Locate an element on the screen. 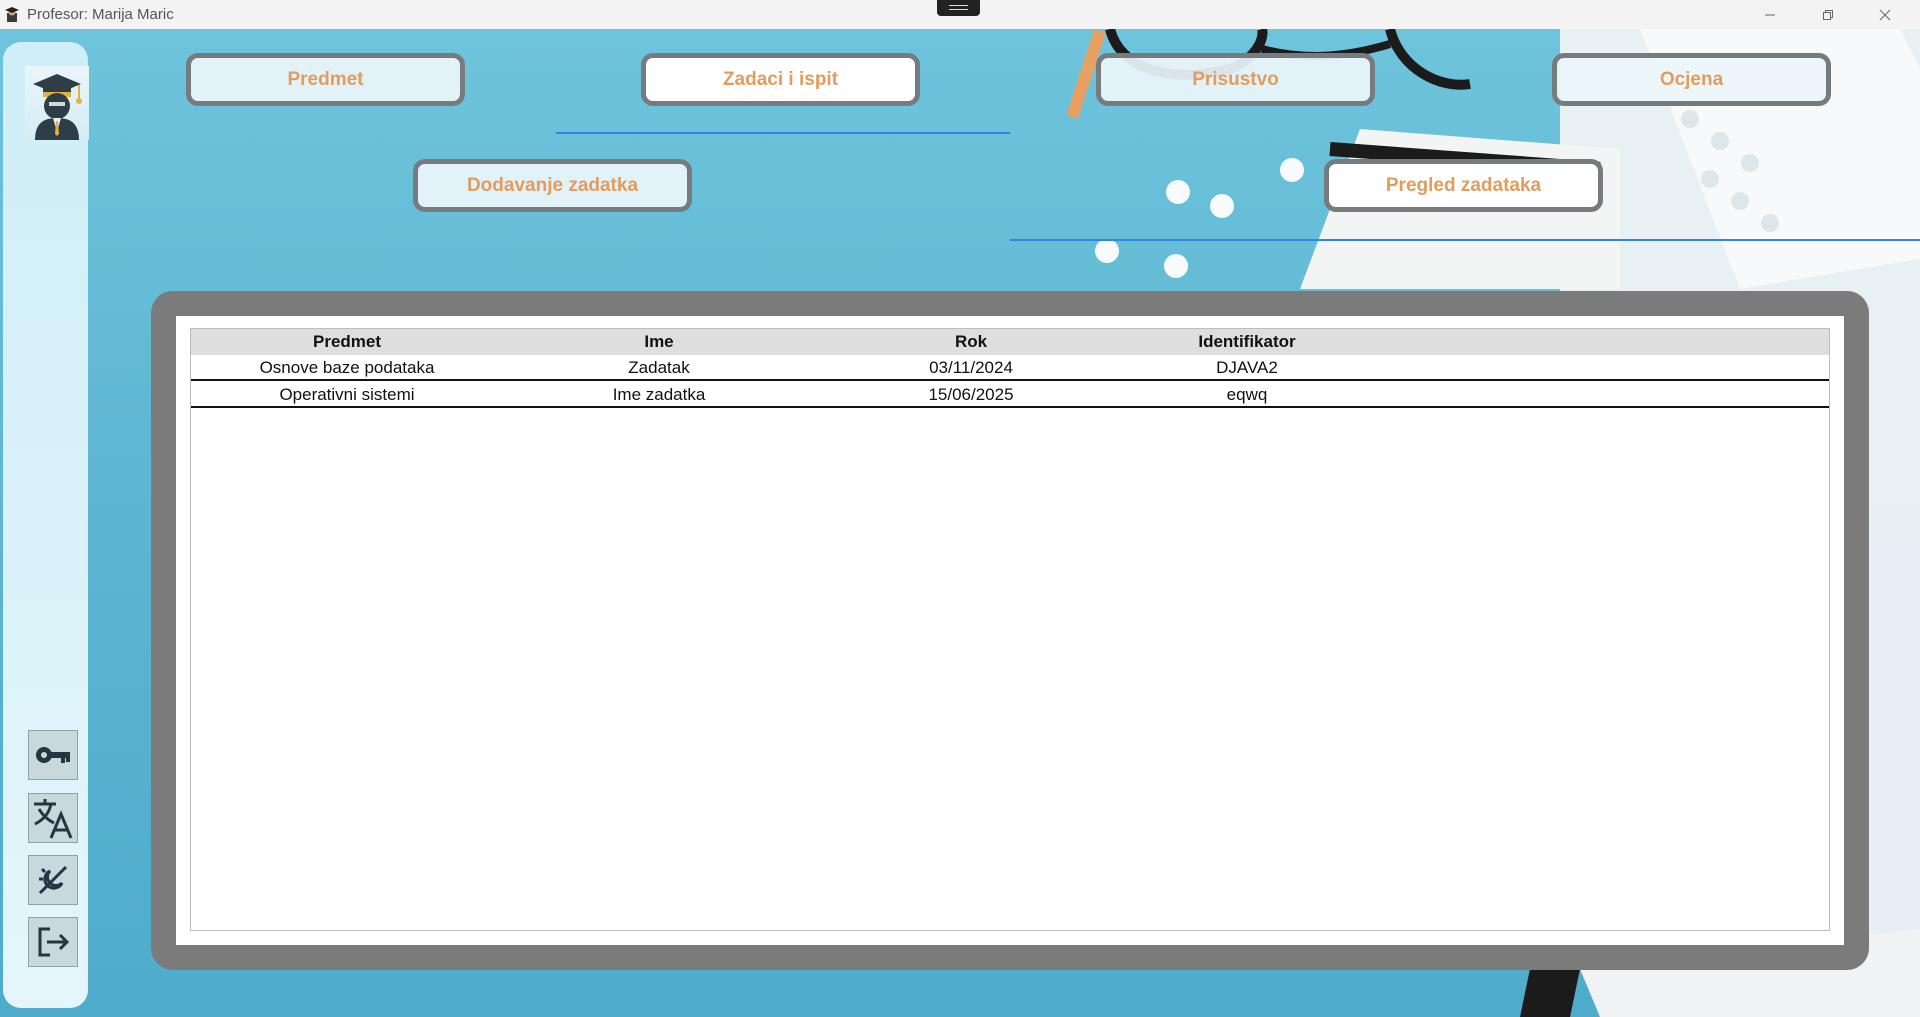 Image resolution: width=1920 pixels, height=1017 pixels. tab-prisustvo: Prisustvo is located at coordinates (1235, 79).